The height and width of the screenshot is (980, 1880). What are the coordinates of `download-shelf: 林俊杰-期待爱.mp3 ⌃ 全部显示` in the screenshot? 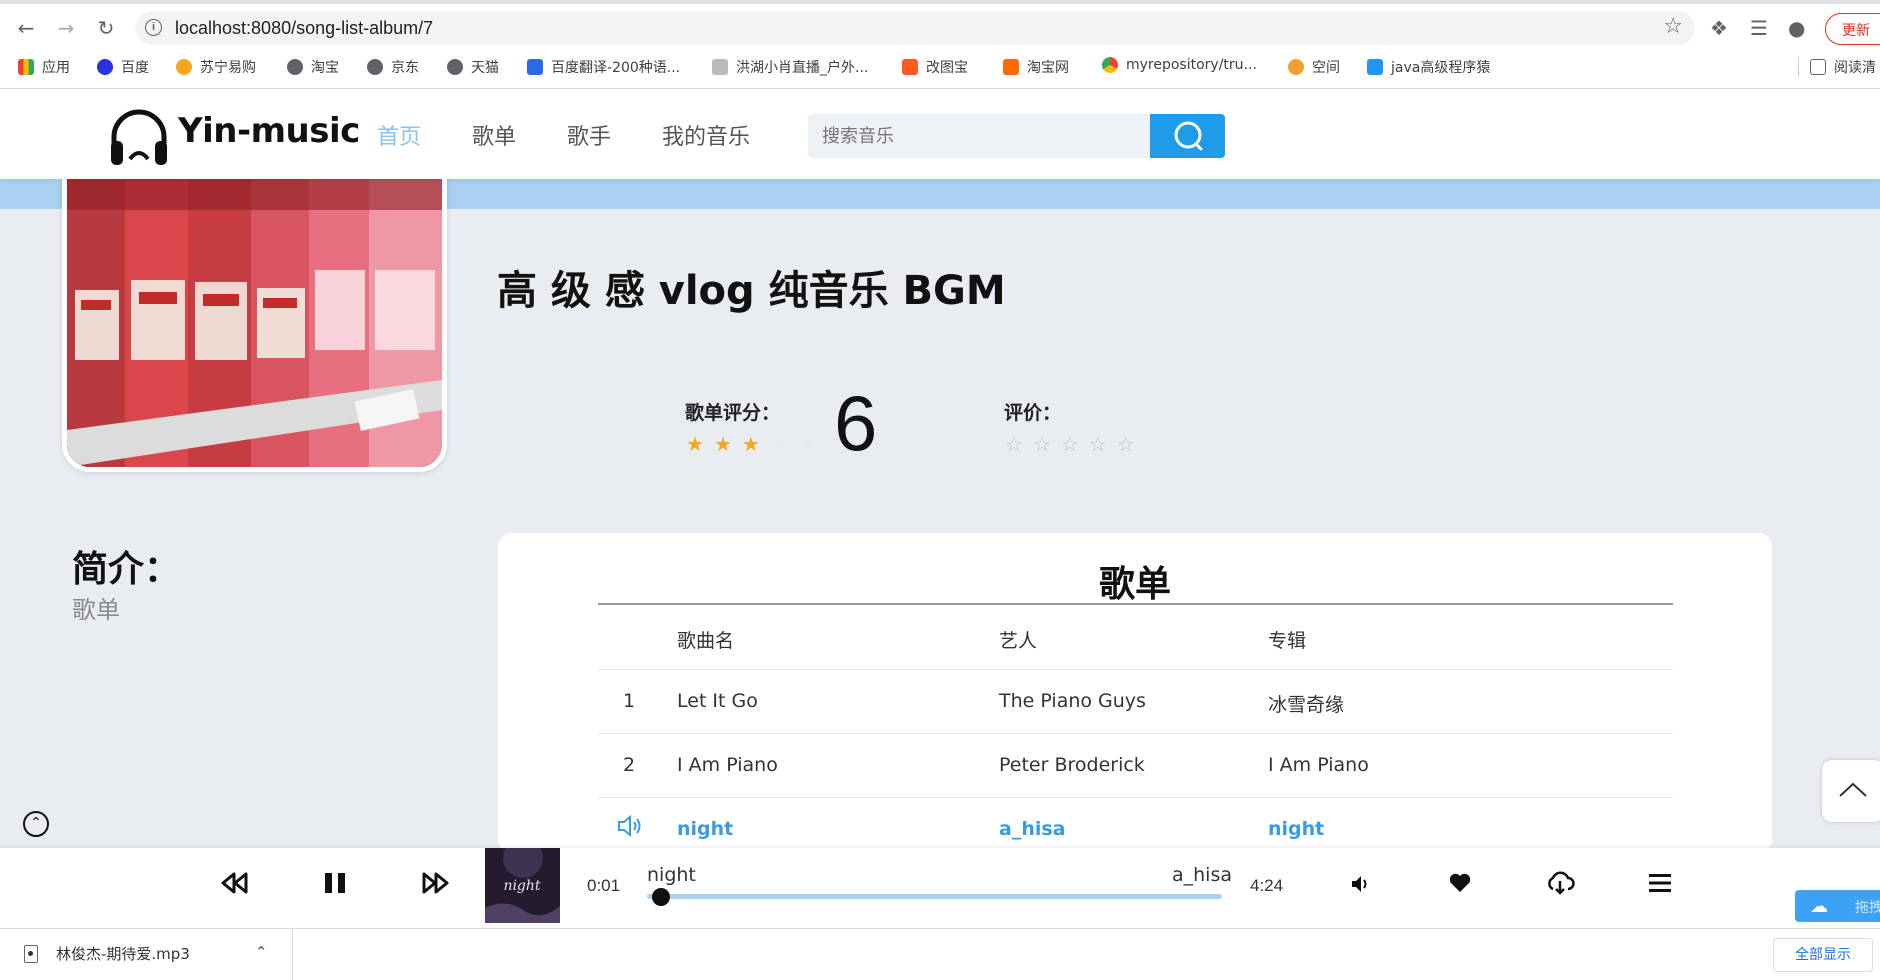 It's located at (940, 954).